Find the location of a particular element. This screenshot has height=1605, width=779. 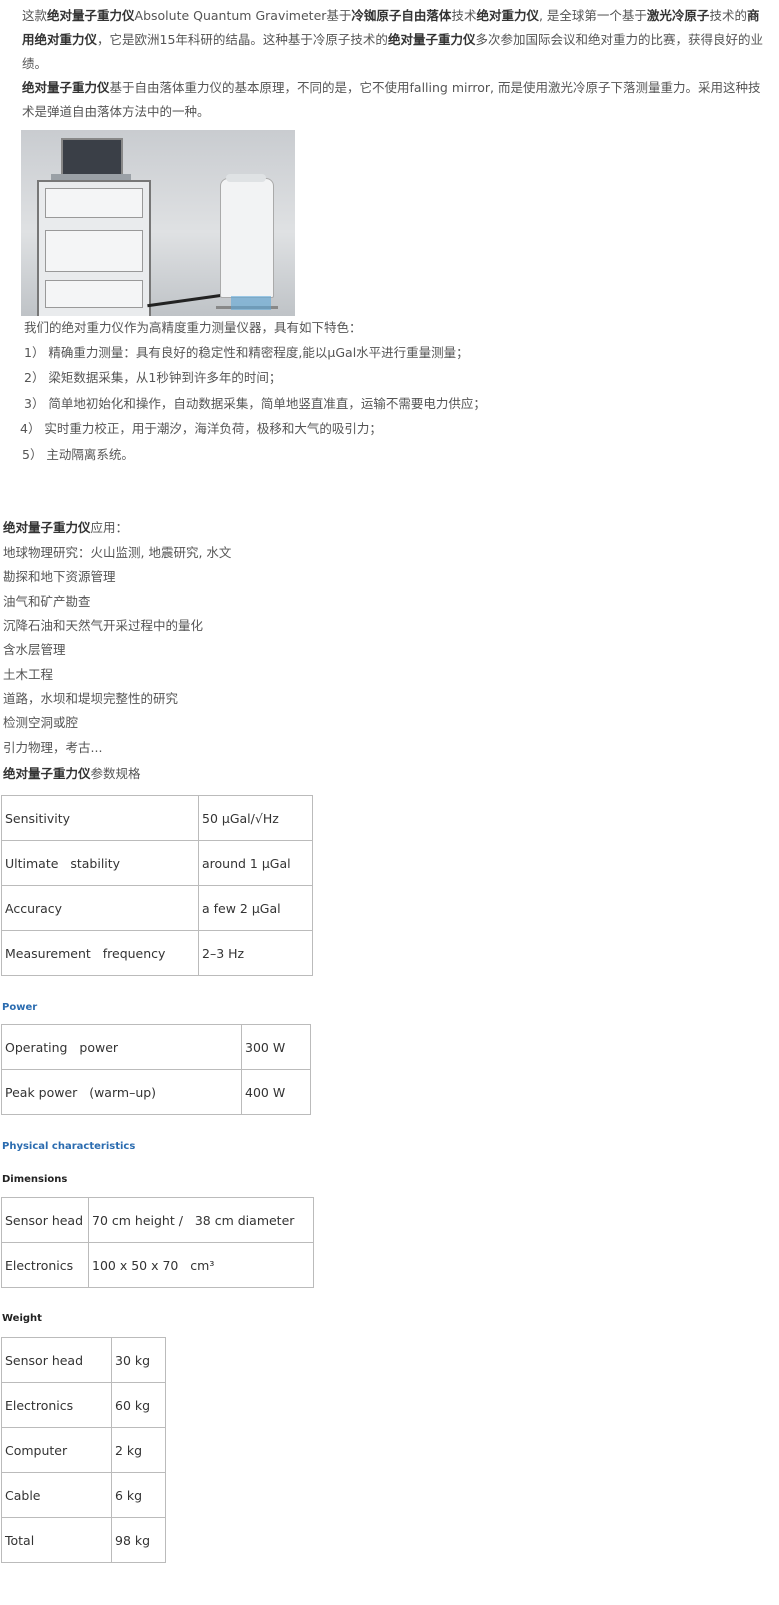

spec-label: Measurement frequency is located at coordinates (100, 953).